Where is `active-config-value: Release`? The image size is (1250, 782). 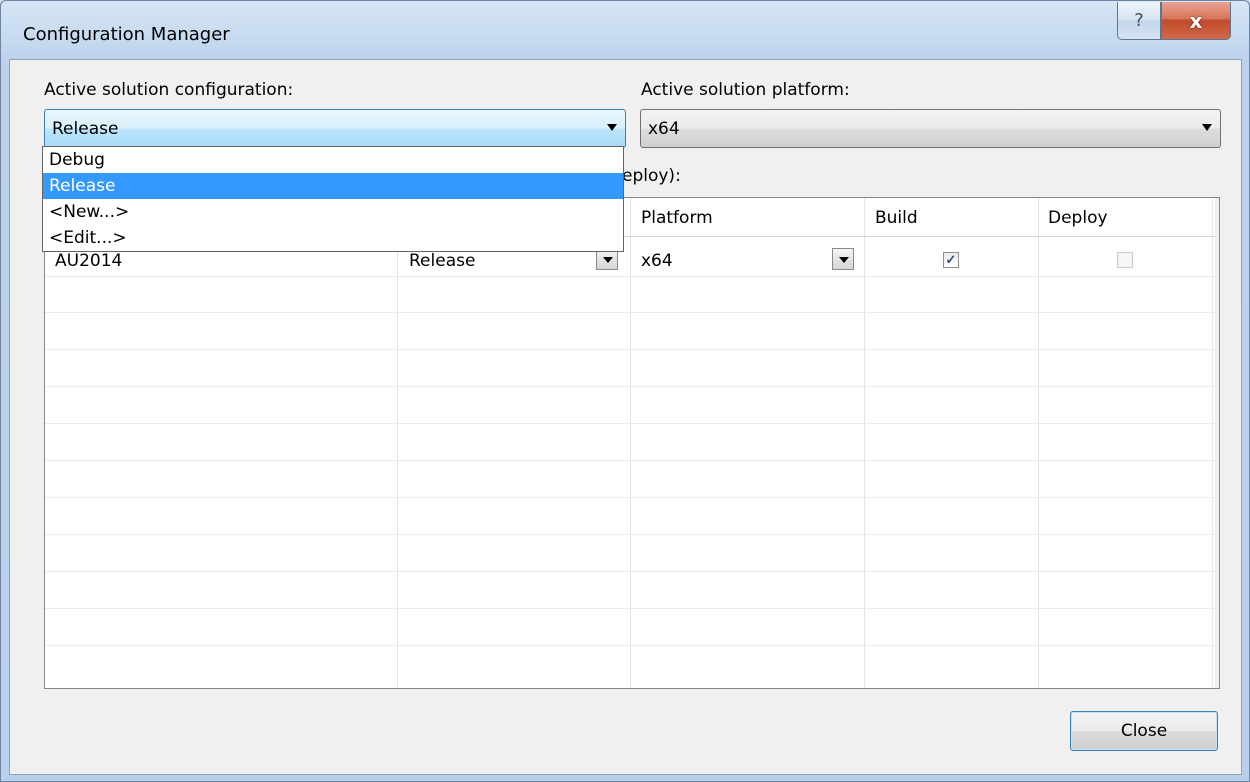 active-config-value: Release is located at coordinates (85, 128).